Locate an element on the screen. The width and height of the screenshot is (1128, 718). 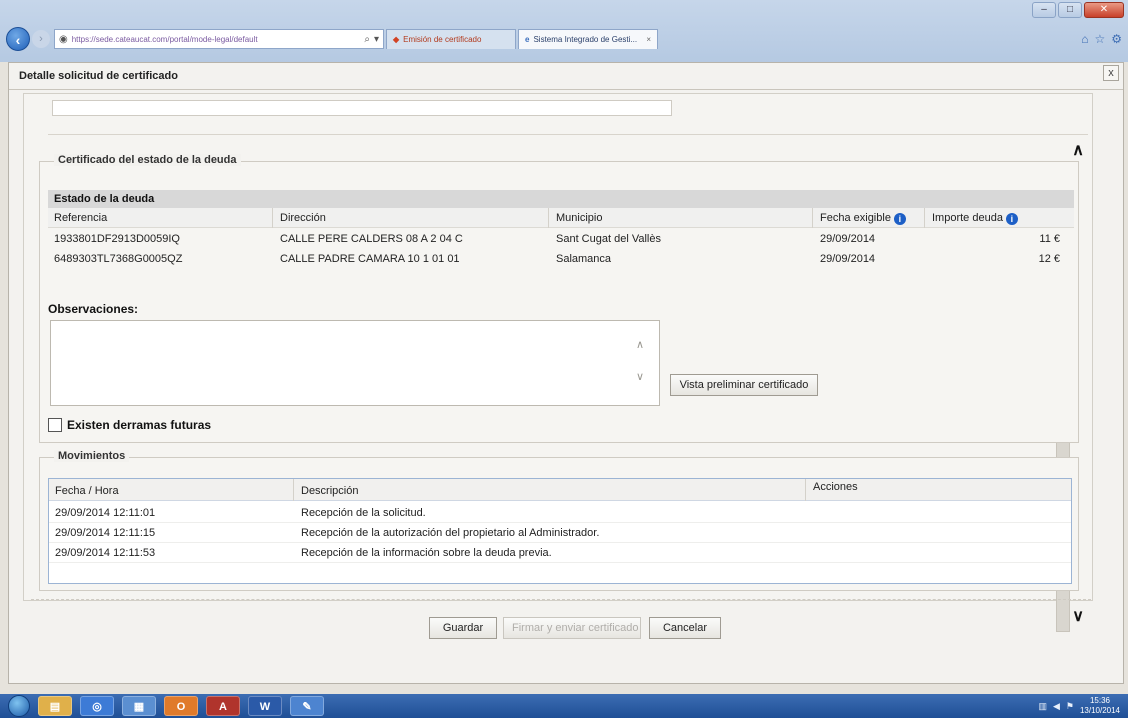
cell-fecha-hora: 29/09/2014 12:11:15 is located at coordinates (105, 533).